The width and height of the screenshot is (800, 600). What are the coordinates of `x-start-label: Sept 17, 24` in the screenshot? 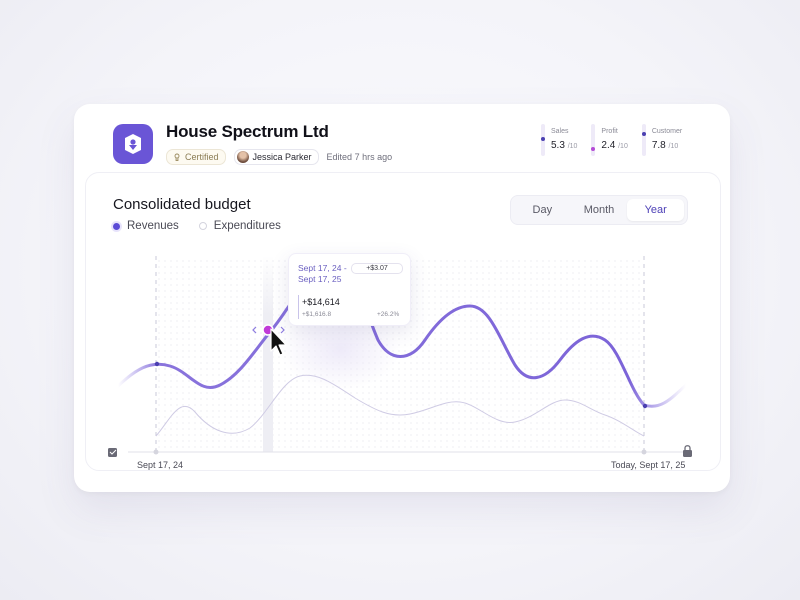 It's located at (160, 465).